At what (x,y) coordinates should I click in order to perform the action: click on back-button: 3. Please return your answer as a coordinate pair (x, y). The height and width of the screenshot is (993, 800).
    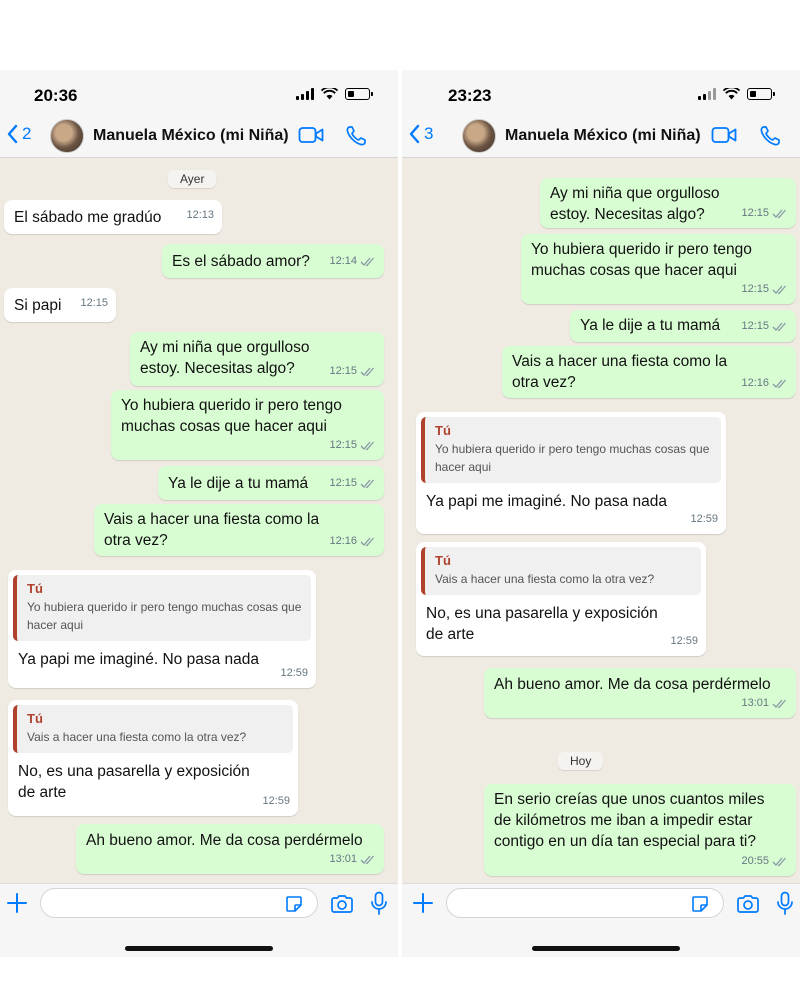
    Looking at the image, I should click on (420, 134).